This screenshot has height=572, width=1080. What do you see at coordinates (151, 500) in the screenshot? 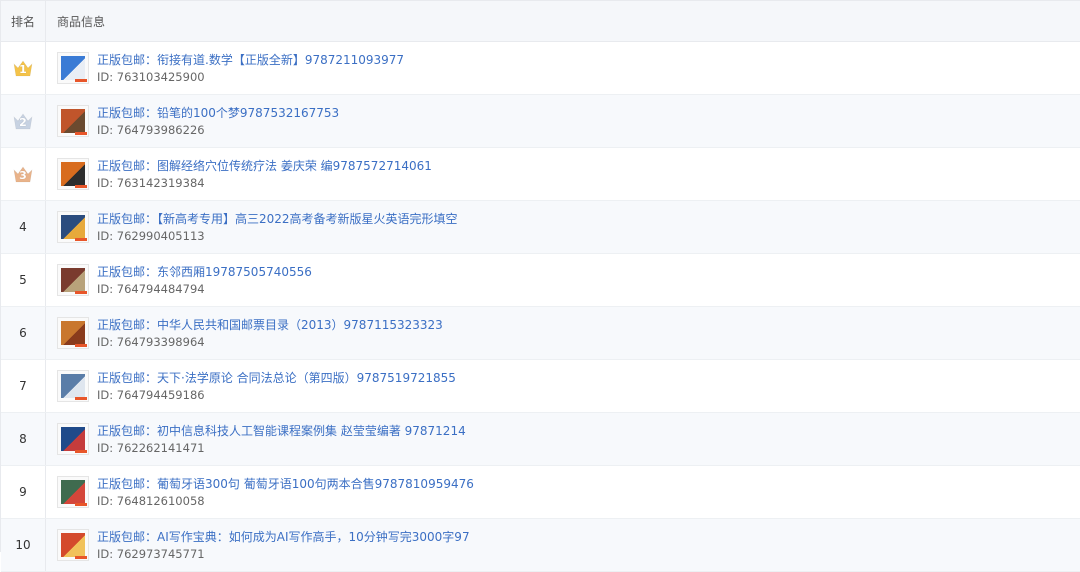
I see `product-id: ID: 764812610058` at bounding box center [151, 500].